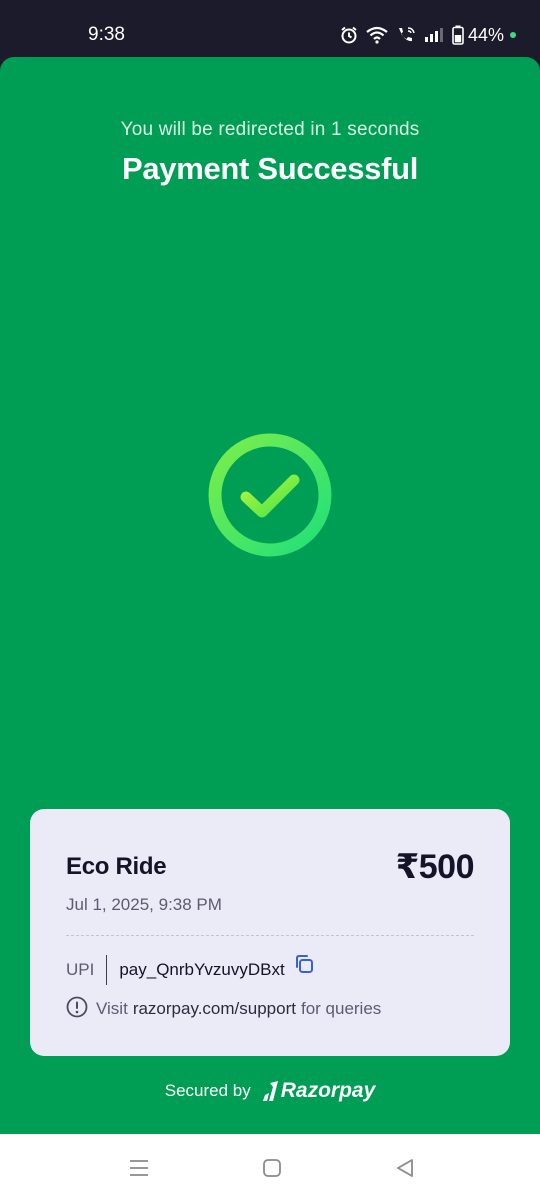 This screenshot has width=540, height=1200. What do you see at coordinates (116, 866) in the screenshot?
I see `merchant-name: Eco Ride` at bounding box center [116, 866].